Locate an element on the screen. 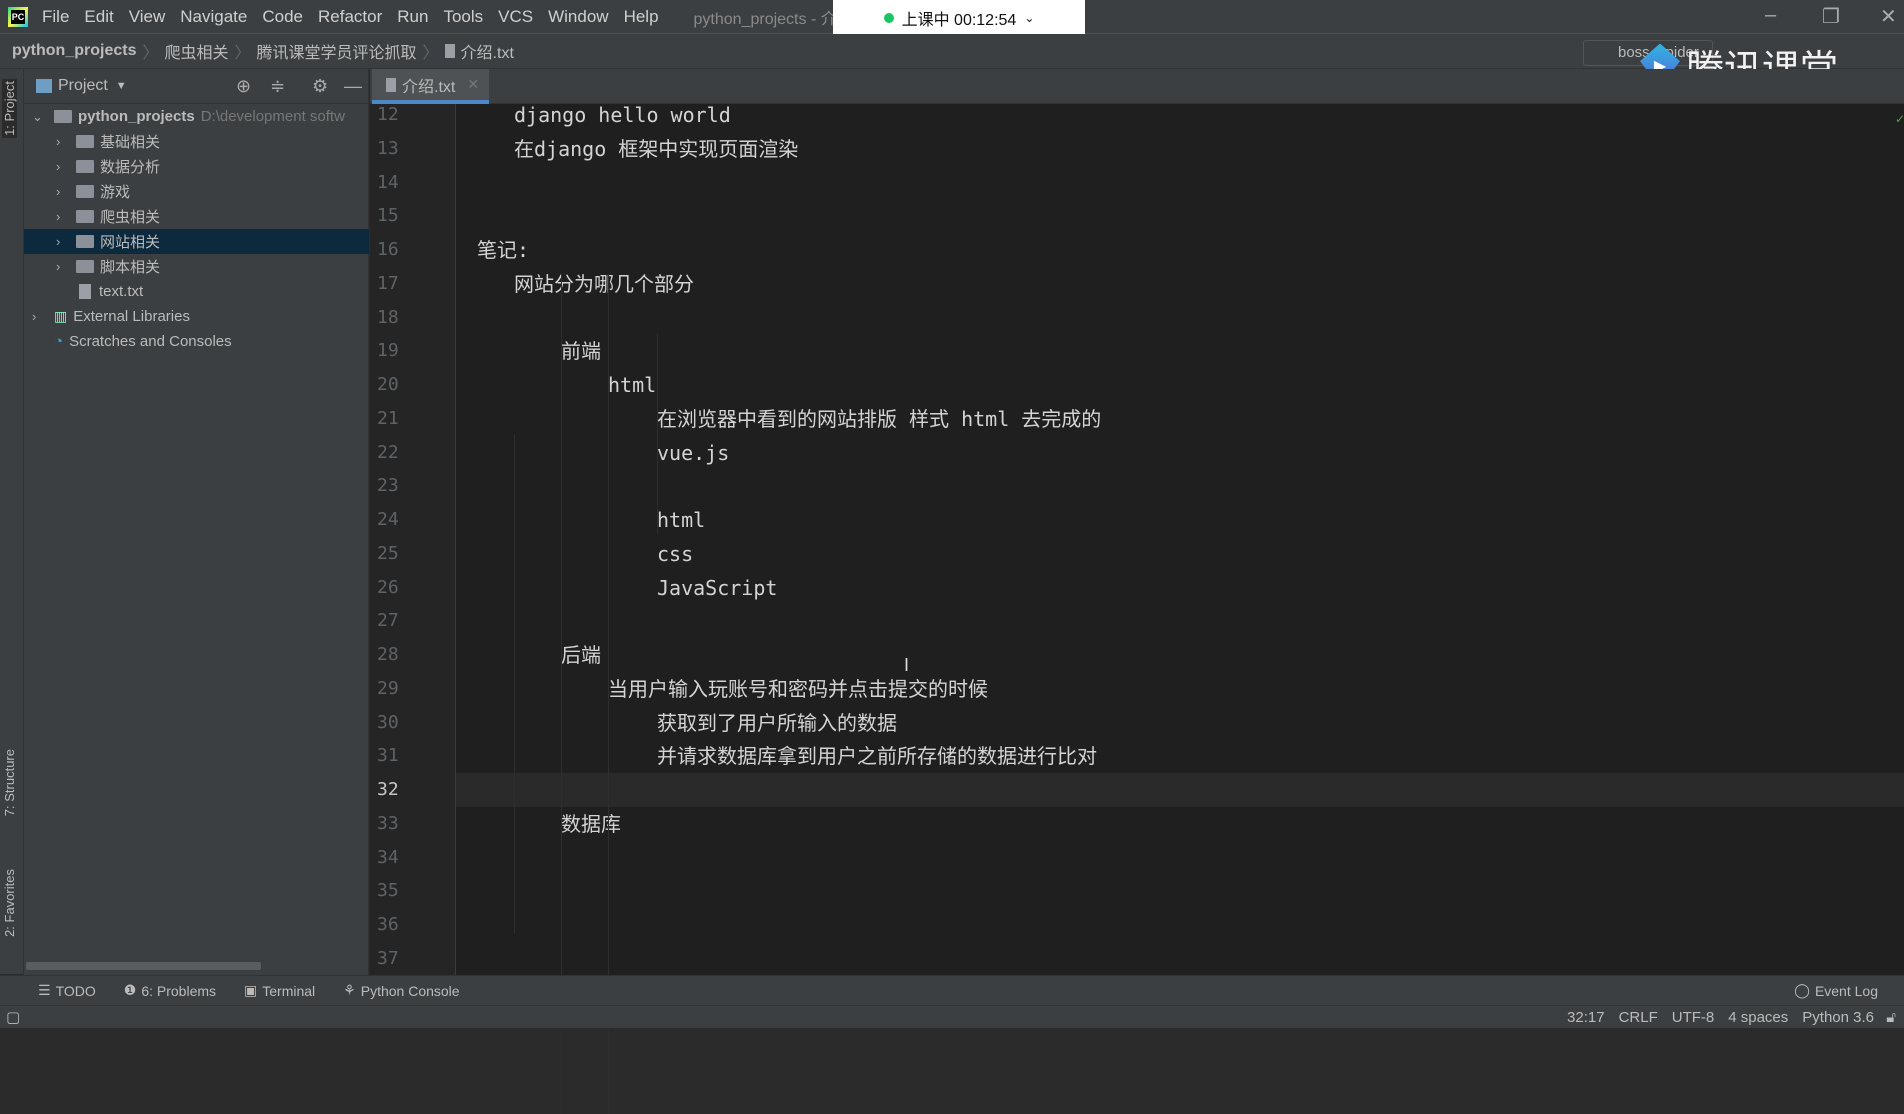  breadcrumb-item: 腾讯课堂学员评论抓取 is located at coordinates (337, 51).